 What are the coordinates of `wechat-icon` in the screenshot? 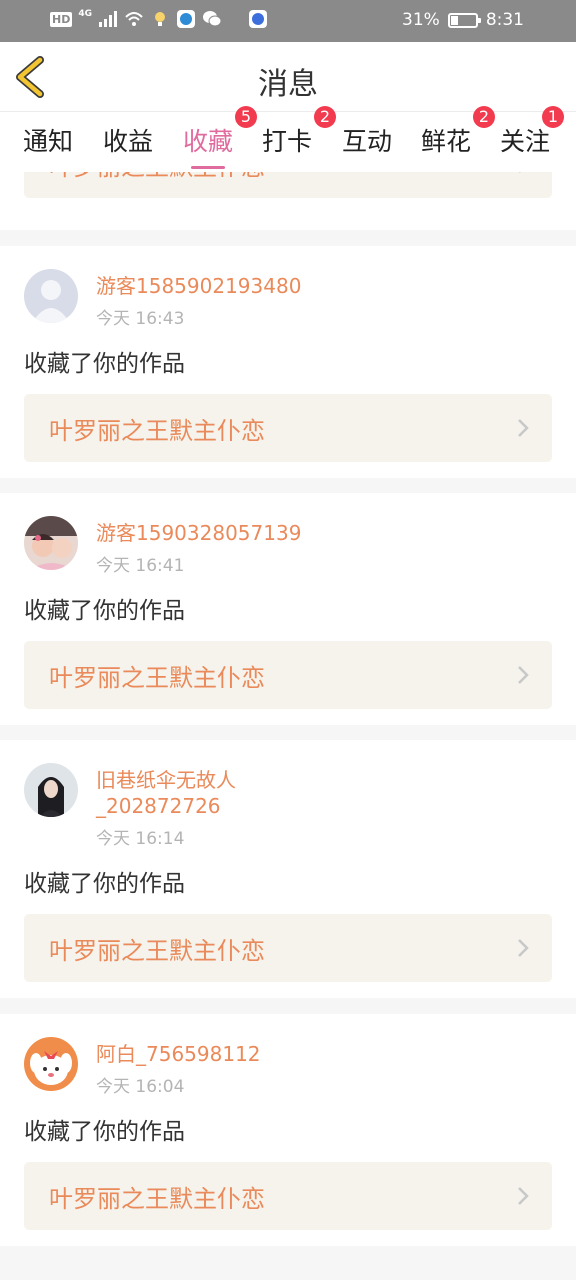 It's located at (212, 19).